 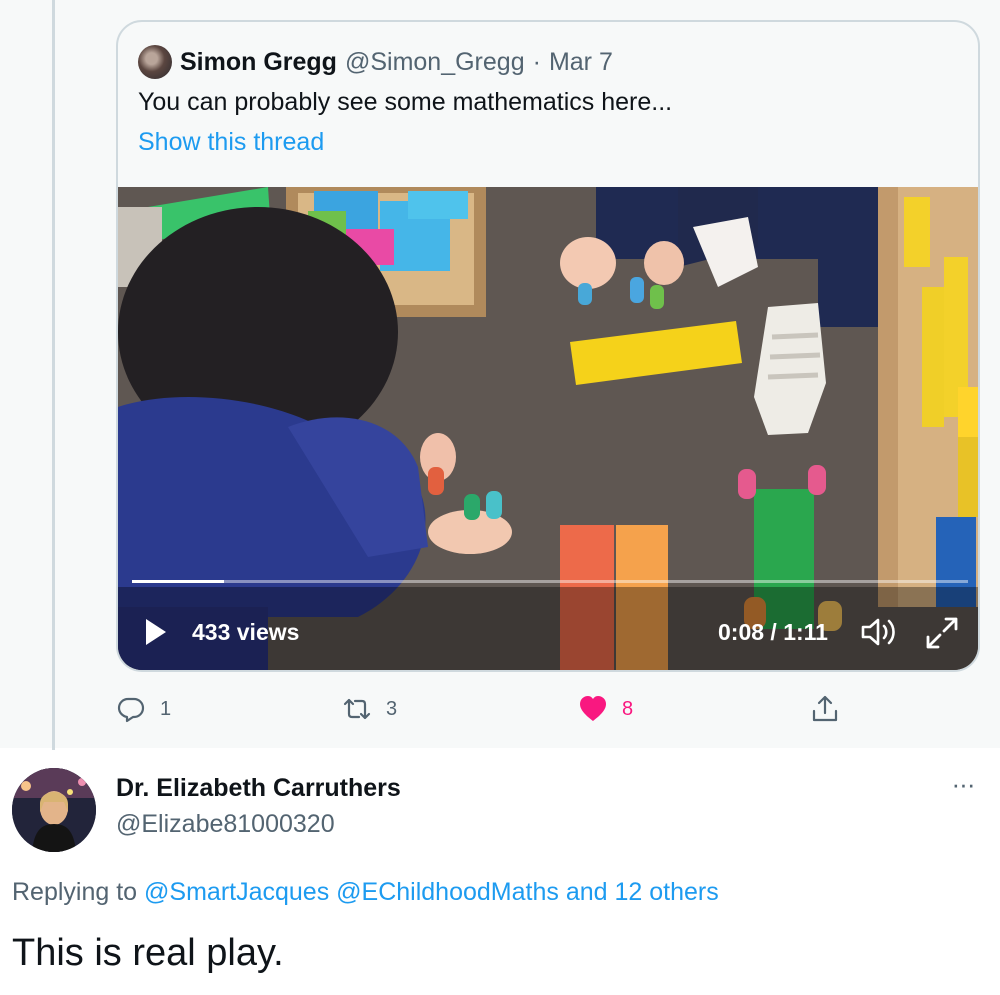 I want to click on mention-link-smartjacques: @SmartJacques, so click(x=236, y=892).